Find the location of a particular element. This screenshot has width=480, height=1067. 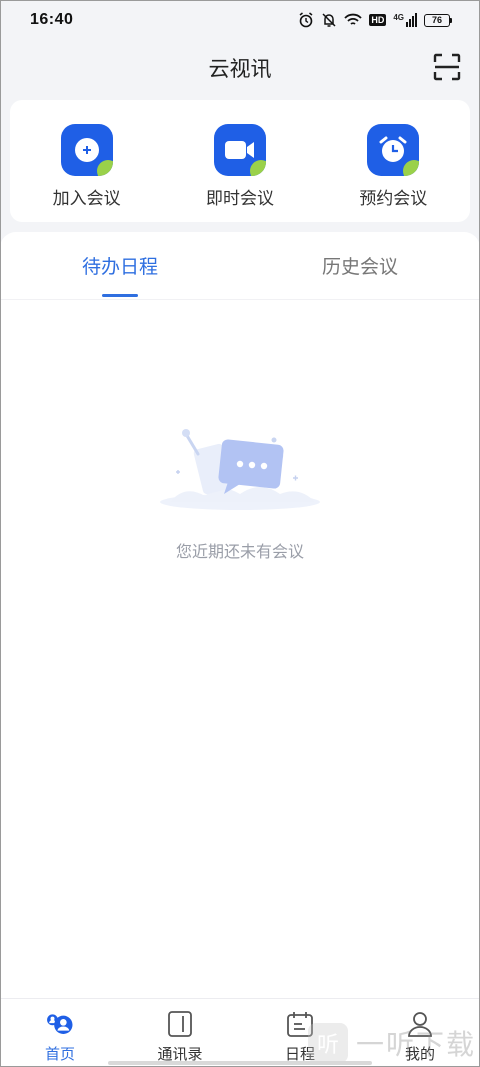

mute-bell-icon is located at coordinates (329, 20).